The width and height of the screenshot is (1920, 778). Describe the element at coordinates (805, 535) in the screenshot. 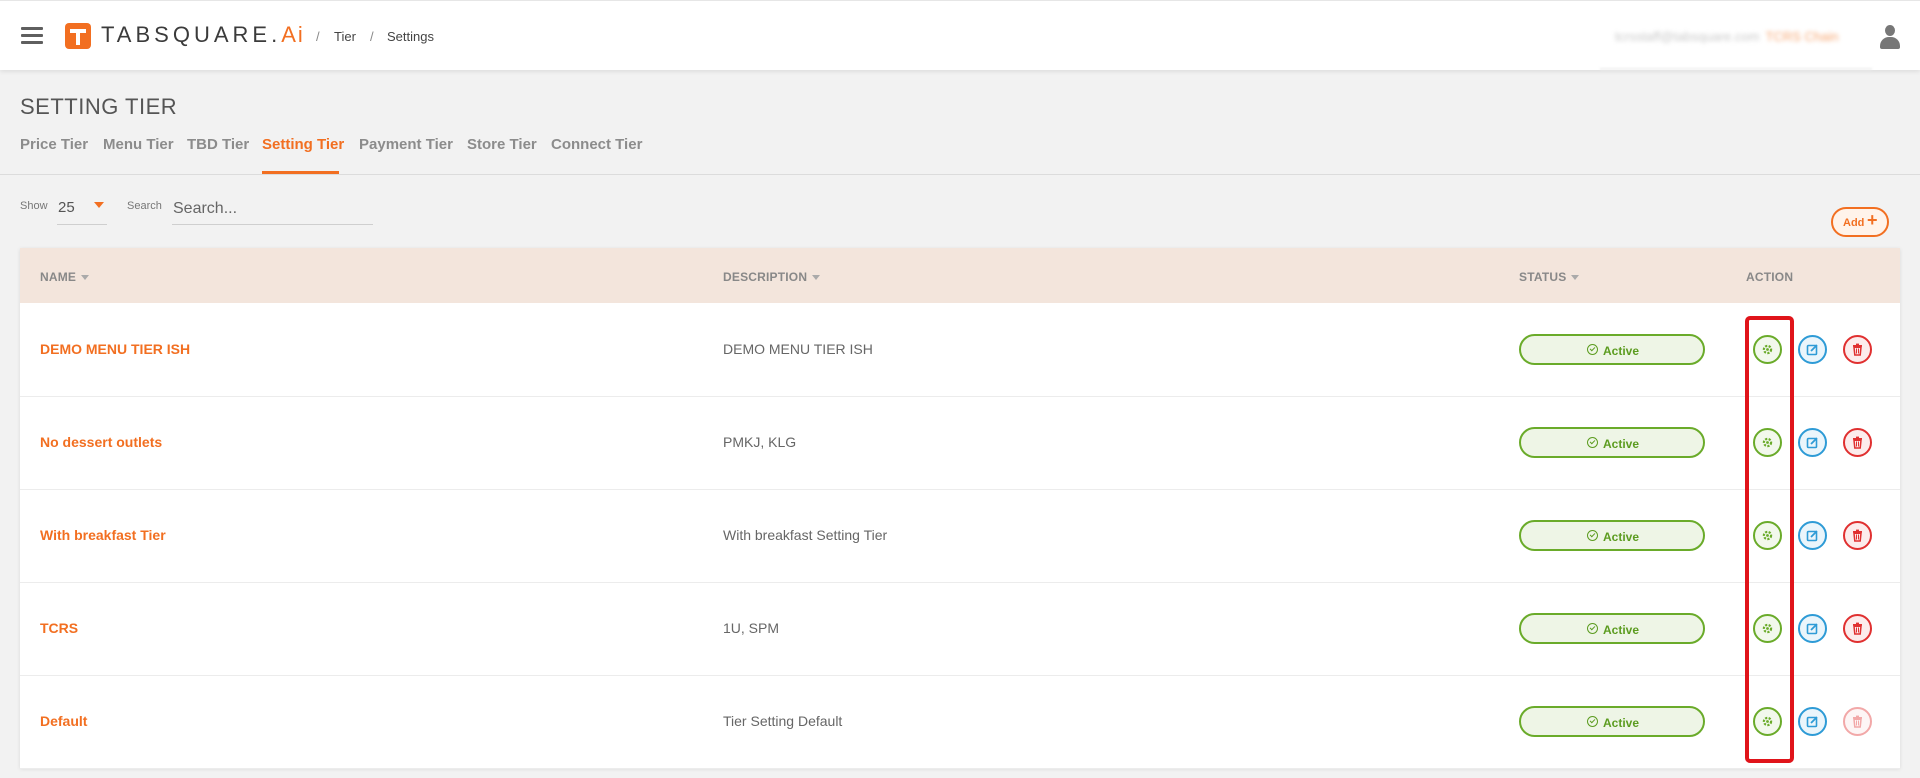

I see `tier-description: With breakfast Setting Tier` at that location.